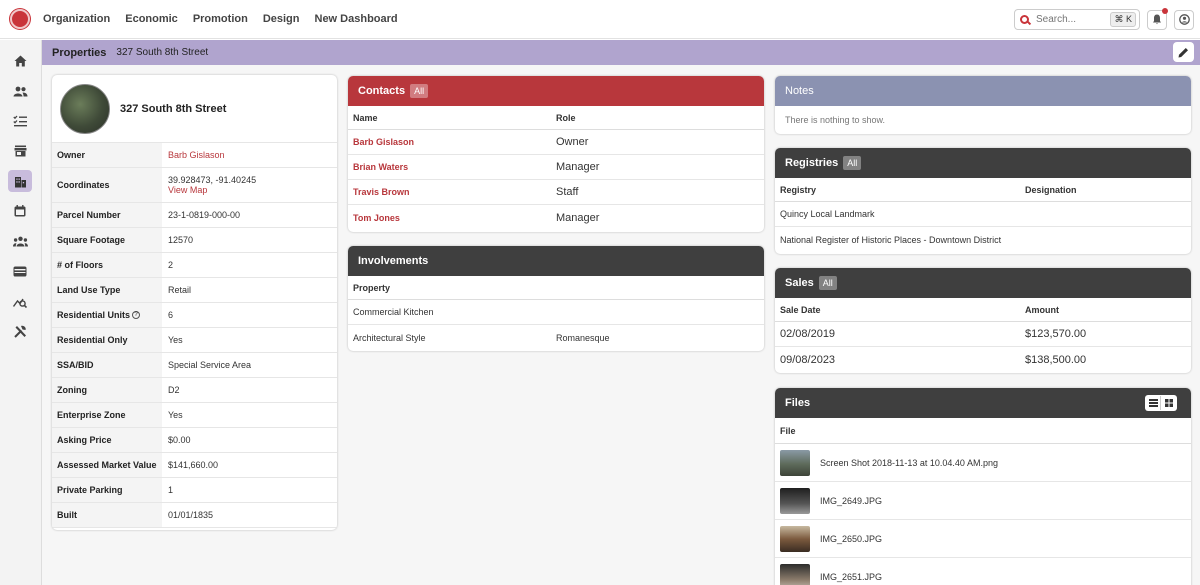  What do you see at coordinates (194, 340) in the screenshot?
I see `property-field-row: Residential Only Yes` at bounding box center [194, 340].